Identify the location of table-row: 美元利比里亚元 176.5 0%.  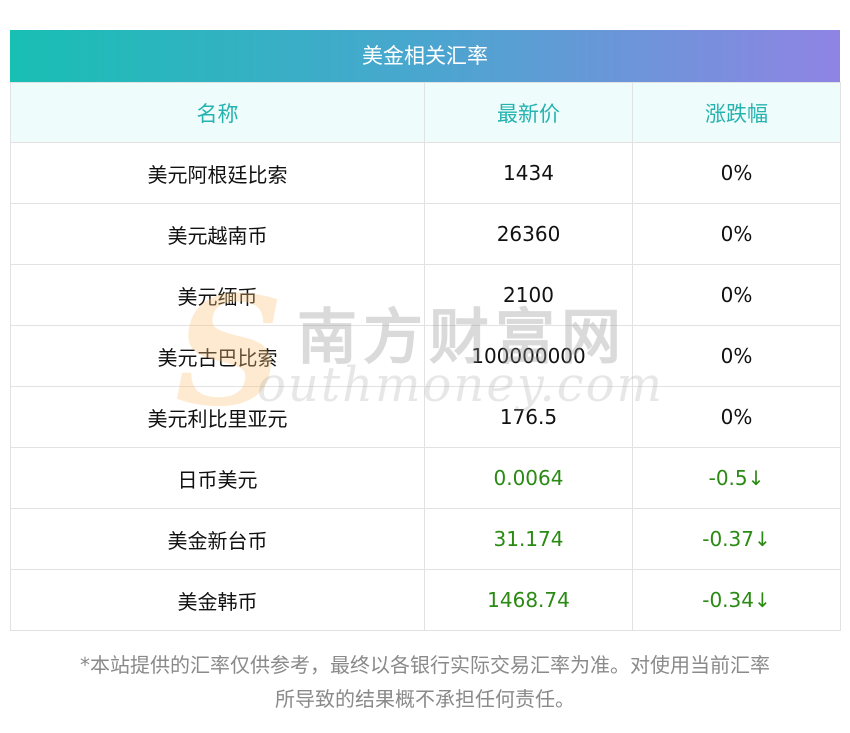
(425, 417).